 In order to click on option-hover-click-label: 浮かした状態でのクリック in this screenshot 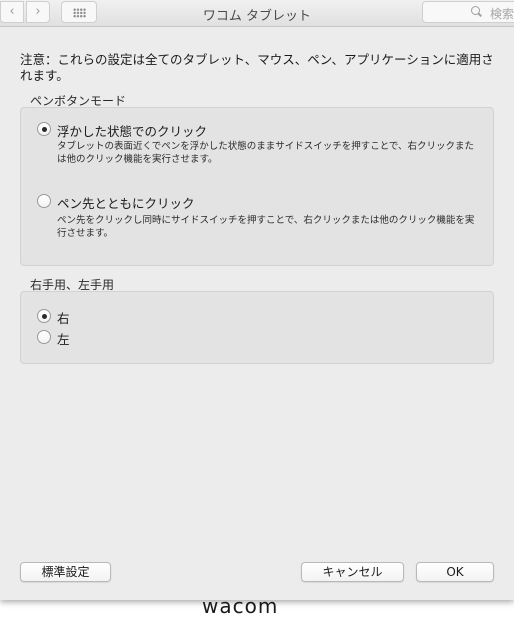, I will do `click(132, 130)`.